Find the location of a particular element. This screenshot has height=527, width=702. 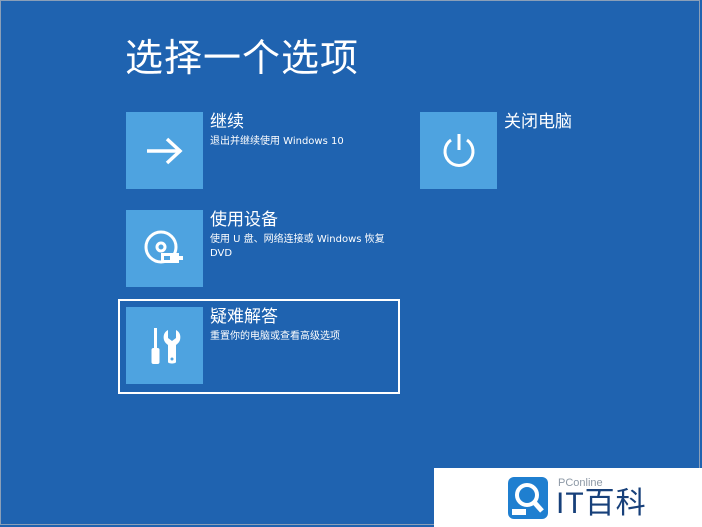

option-shutdown: 关闭电脑 is located at coordinates (512, 152).